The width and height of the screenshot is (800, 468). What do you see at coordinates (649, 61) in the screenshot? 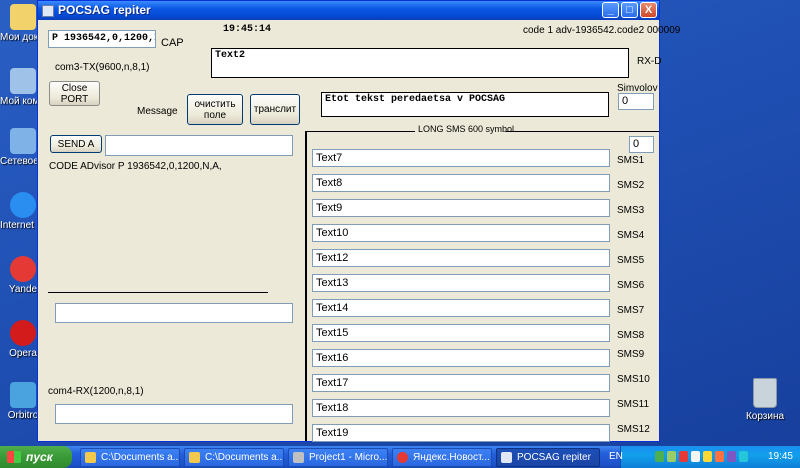
I see `rx-data-label: RX-D` at bounding box center [649, 61].